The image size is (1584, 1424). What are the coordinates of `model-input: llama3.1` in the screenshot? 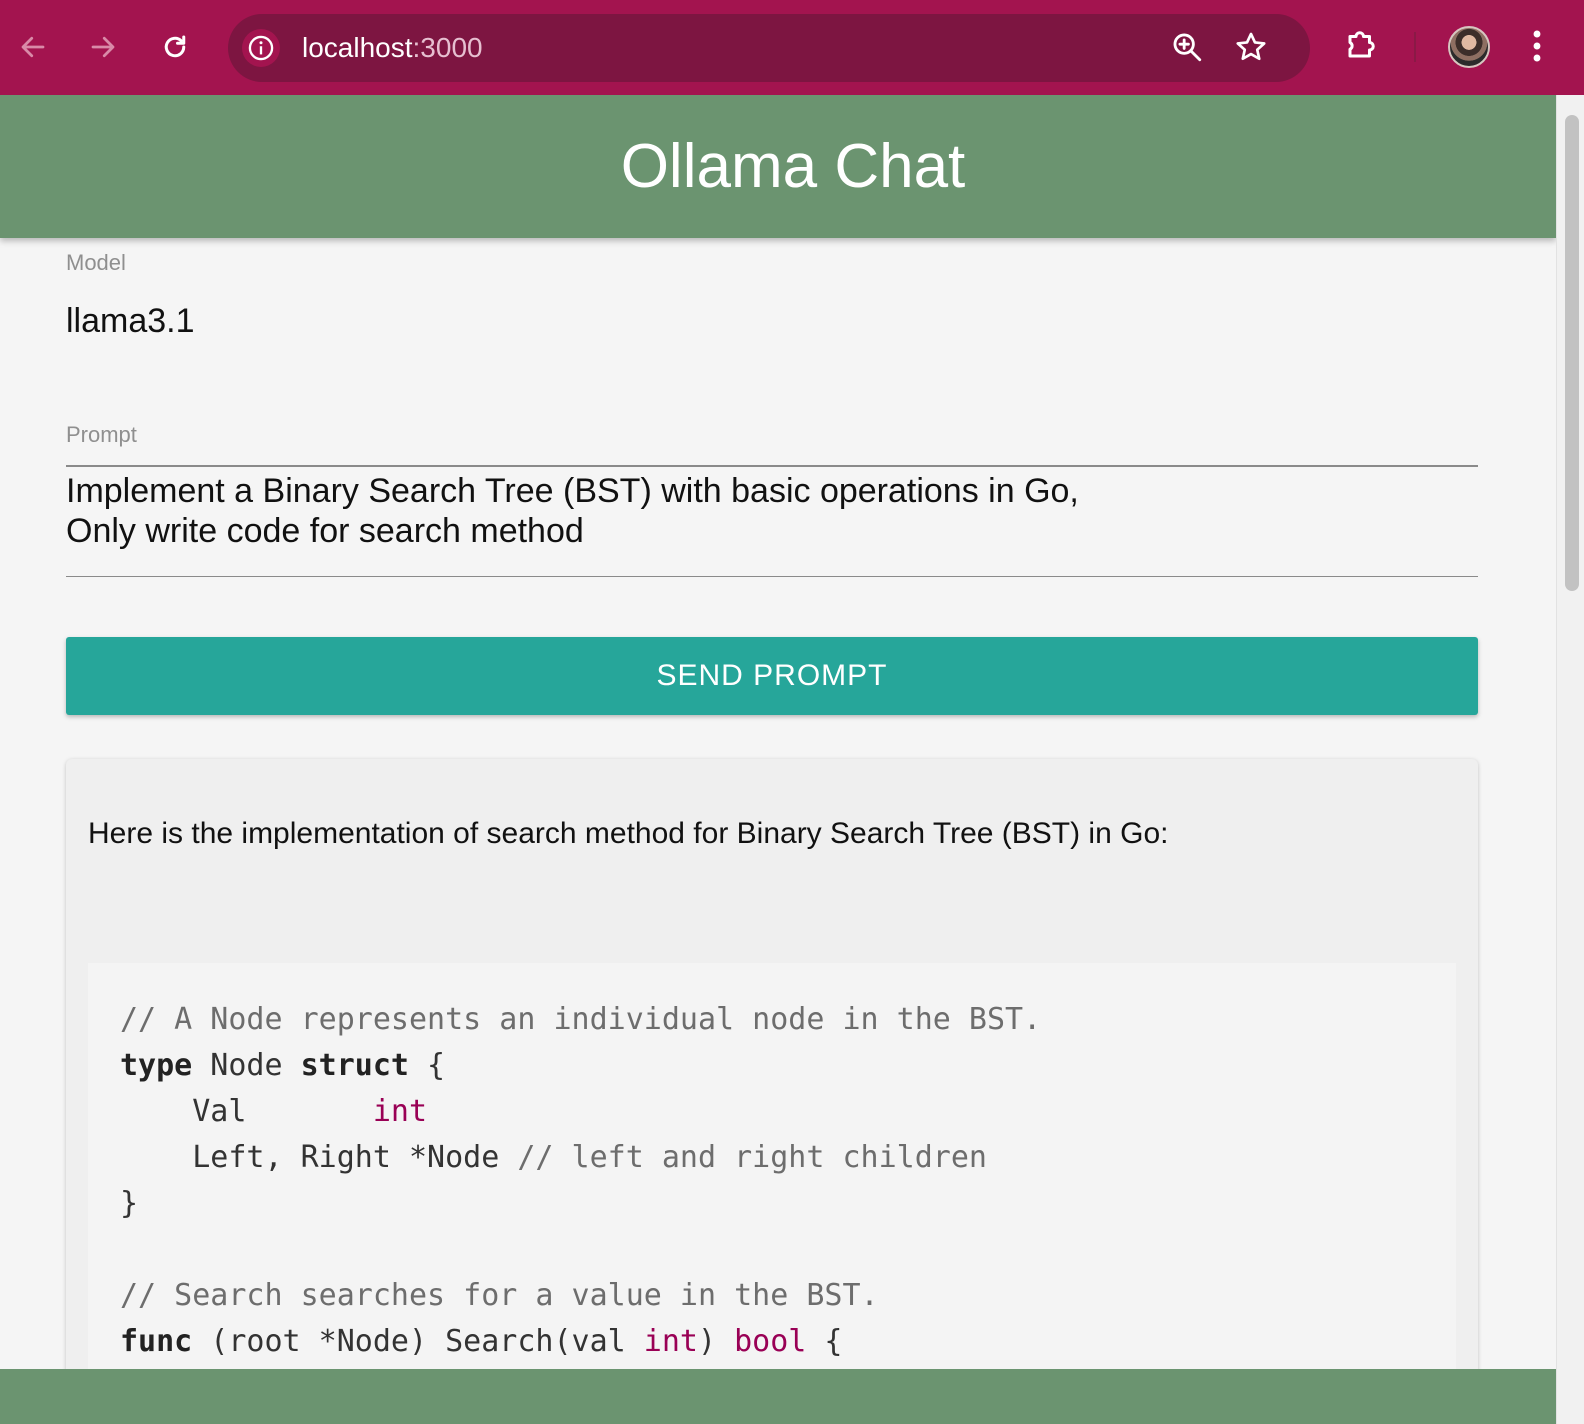 It's located at (130, 321).